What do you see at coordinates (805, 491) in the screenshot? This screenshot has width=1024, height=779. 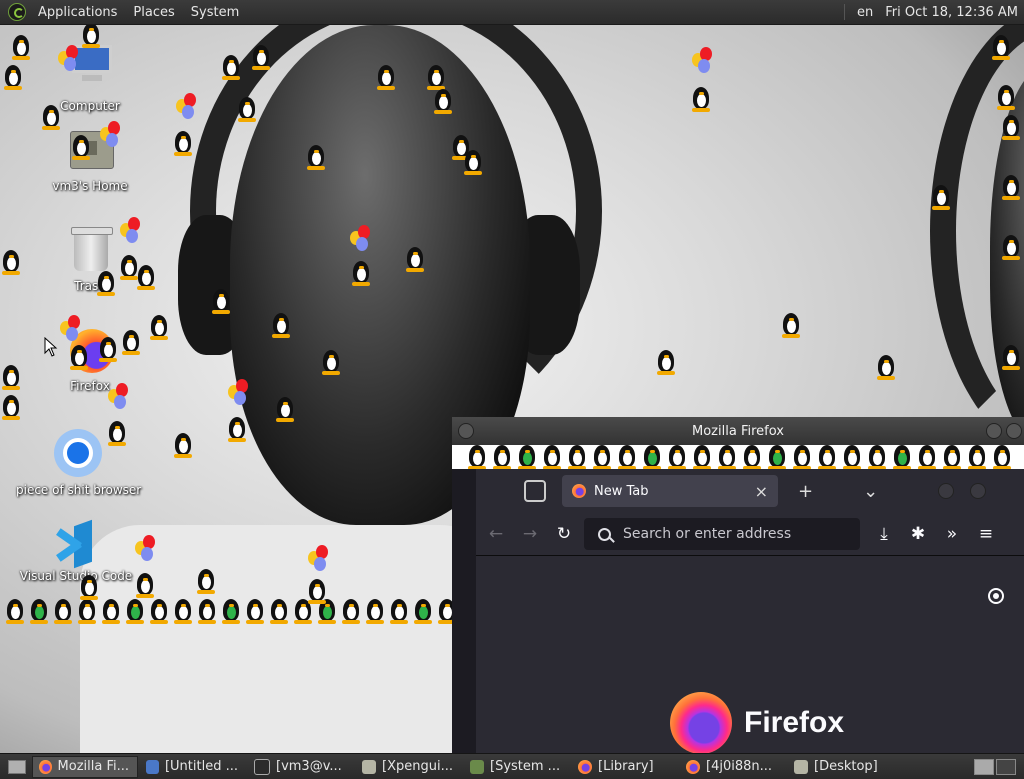 I see `new-tab-button: +` at bounding box center [805, 491].